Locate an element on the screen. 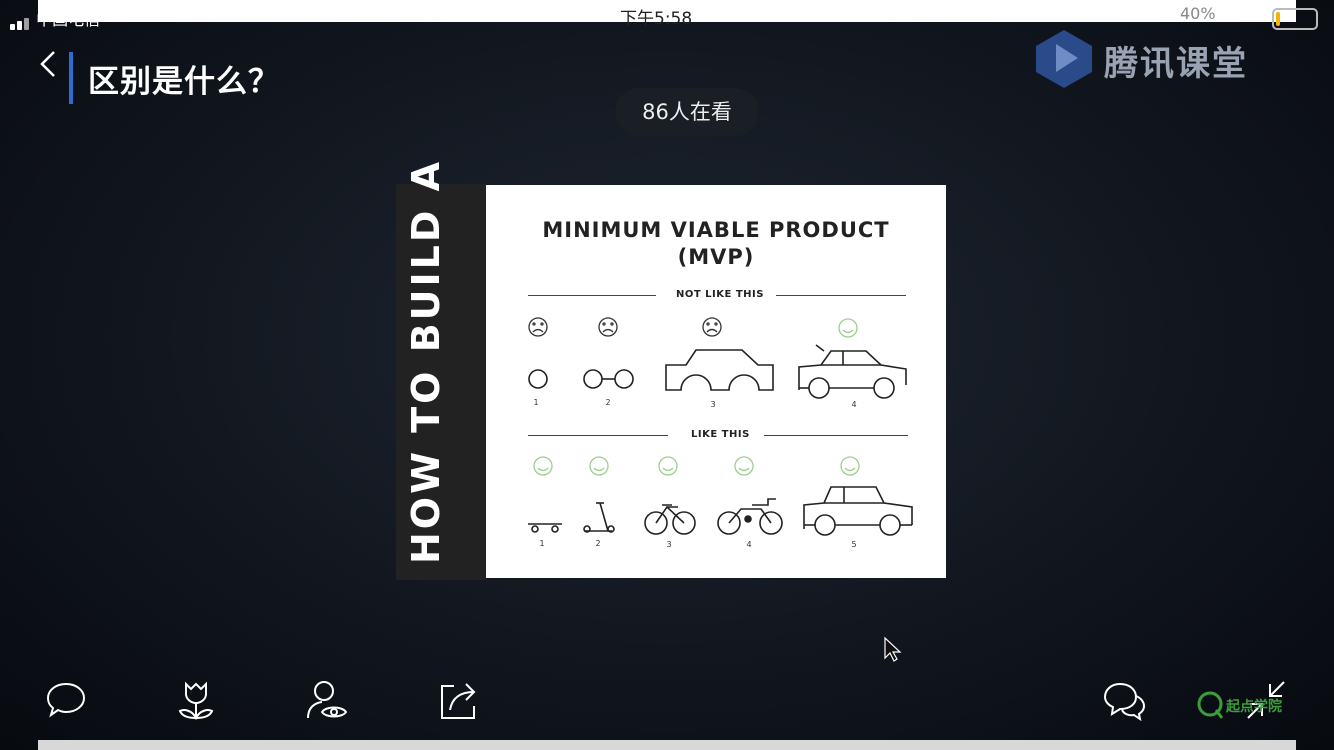 This screenshot has height=750, width=1334. like-number: 4 is located at coordinates (748, 544).